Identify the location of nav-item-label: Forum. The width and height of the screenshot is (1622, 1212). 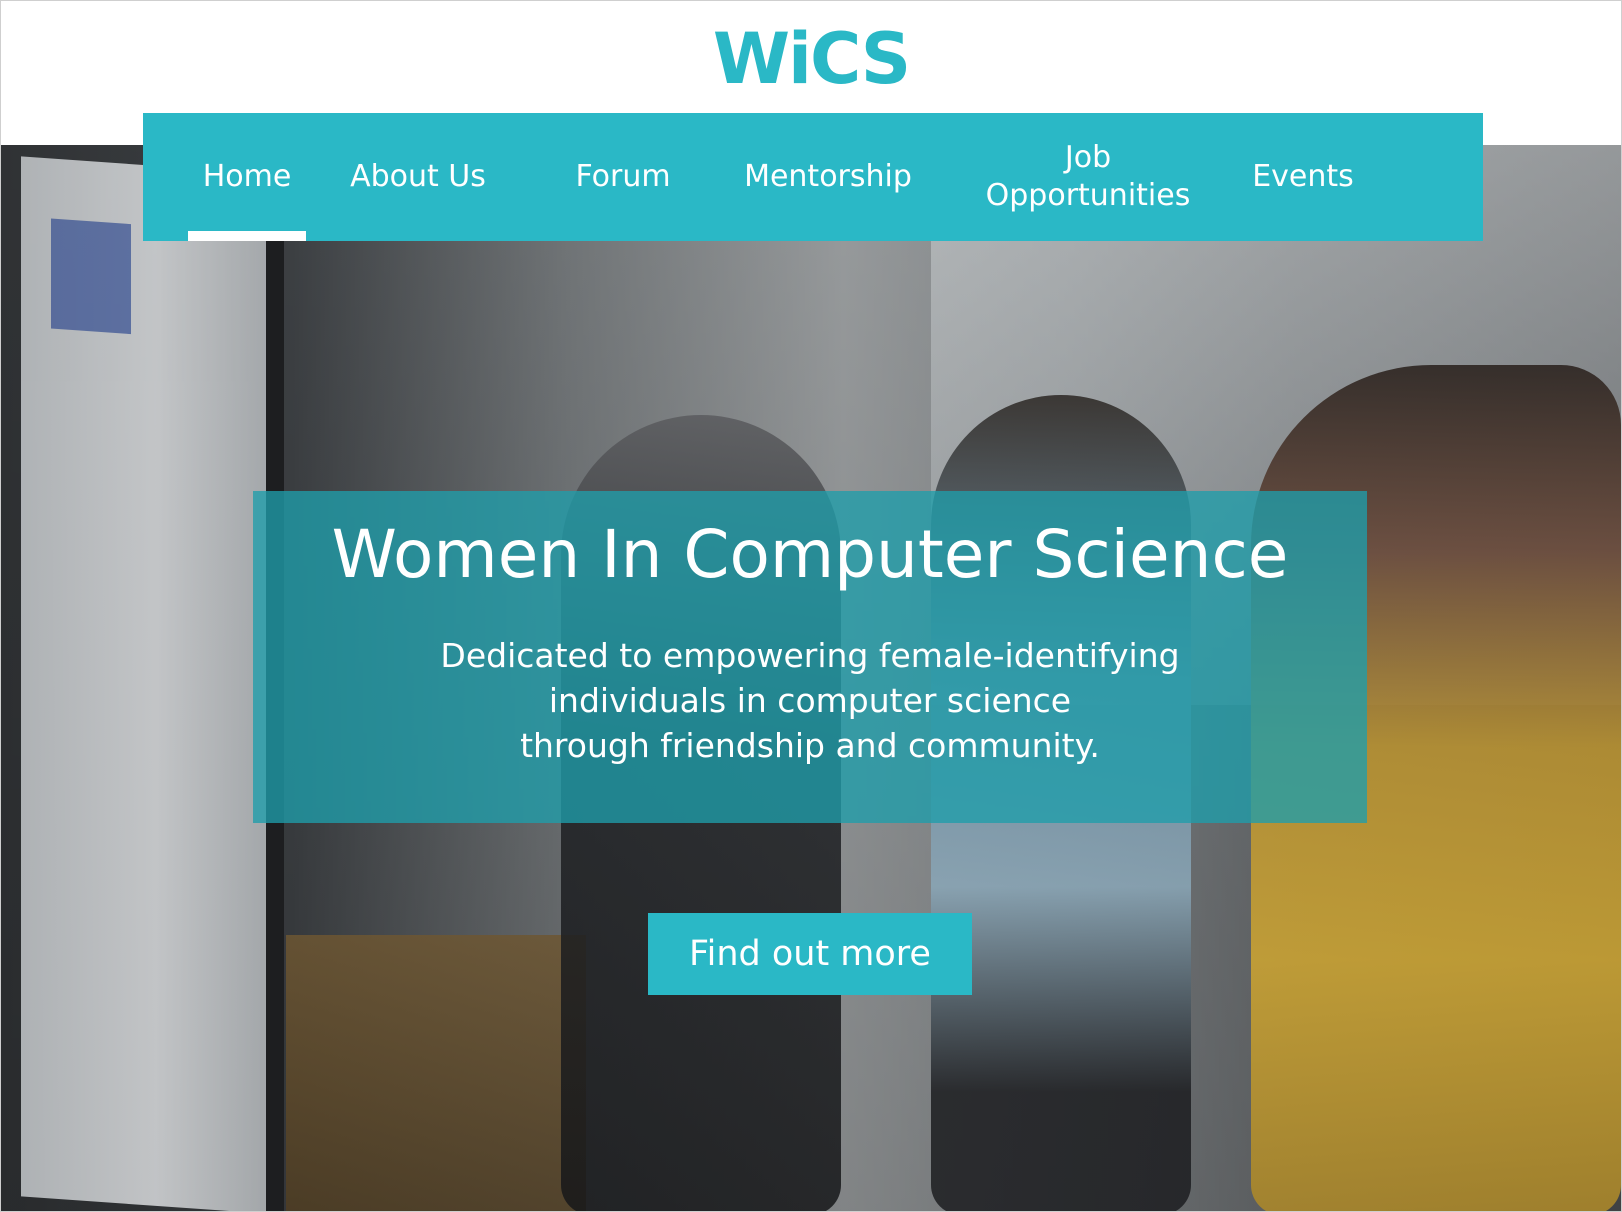
(623, 176).